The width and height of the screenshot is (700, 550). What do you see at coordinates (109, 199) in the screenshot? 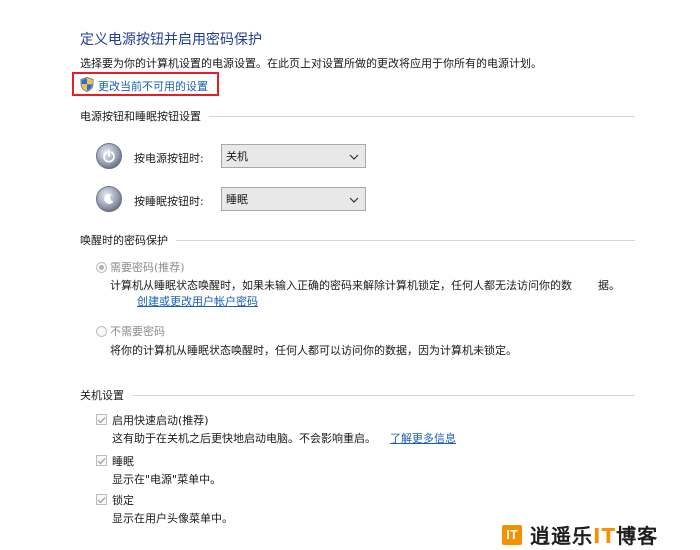
I see `sleep-button-icon` at bounding box center [109, 199].